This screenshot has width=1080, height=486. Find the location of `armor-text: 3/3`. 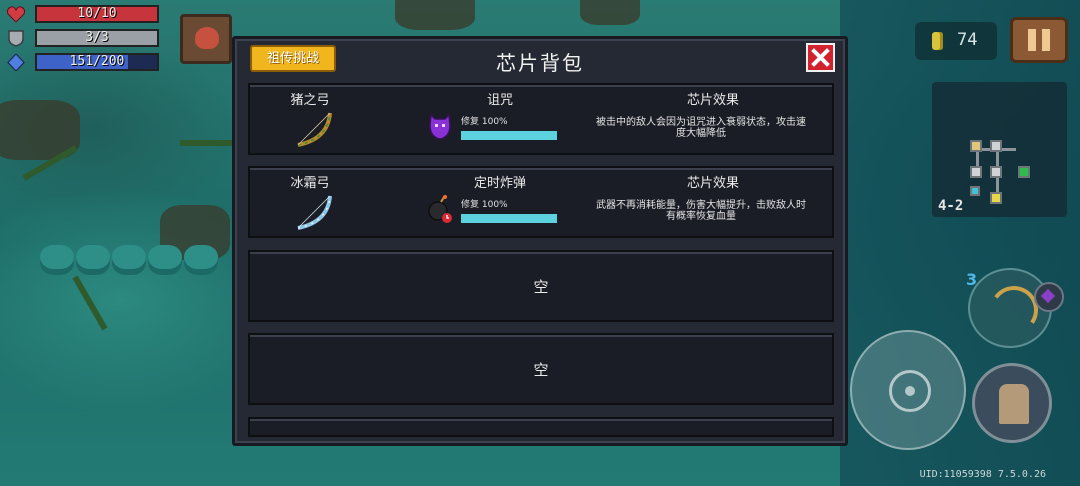

armor-text: 3/3 is located at coordinates (97, 37).